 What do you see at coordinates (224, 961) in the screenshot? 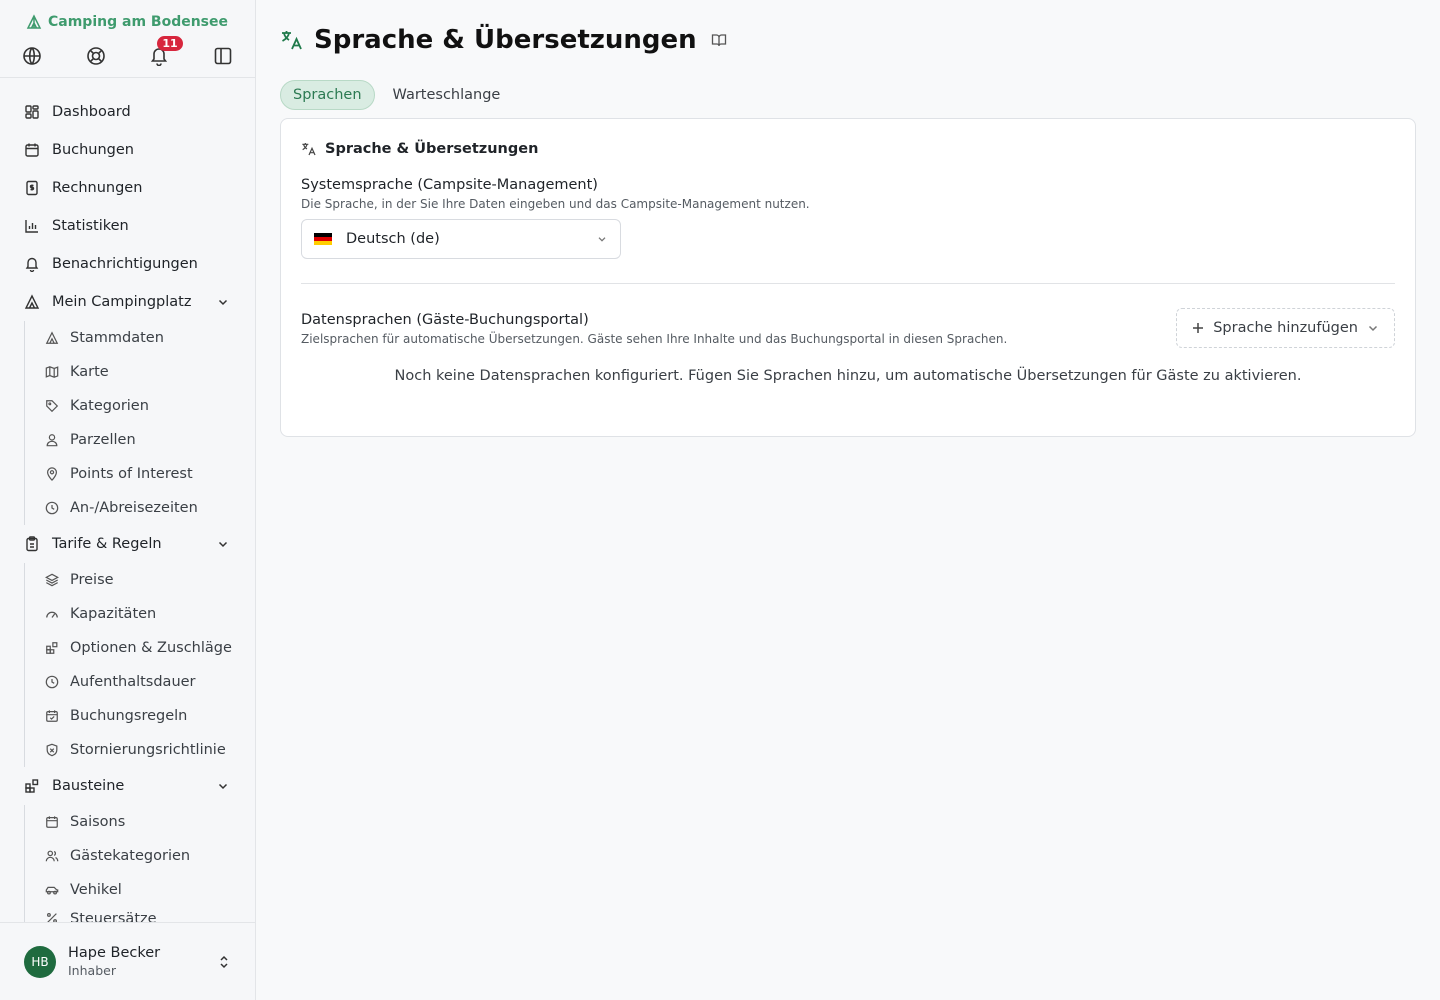
I see `chevrons-up-down-icon` at bounding box center [224, 961].